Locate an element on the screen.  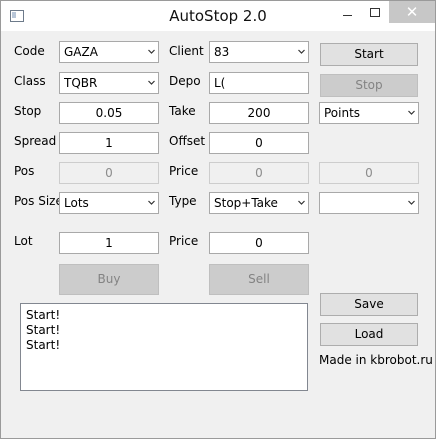
title-bar: AutoStop 2.0 ✕ is located at coordinates (218, 16).